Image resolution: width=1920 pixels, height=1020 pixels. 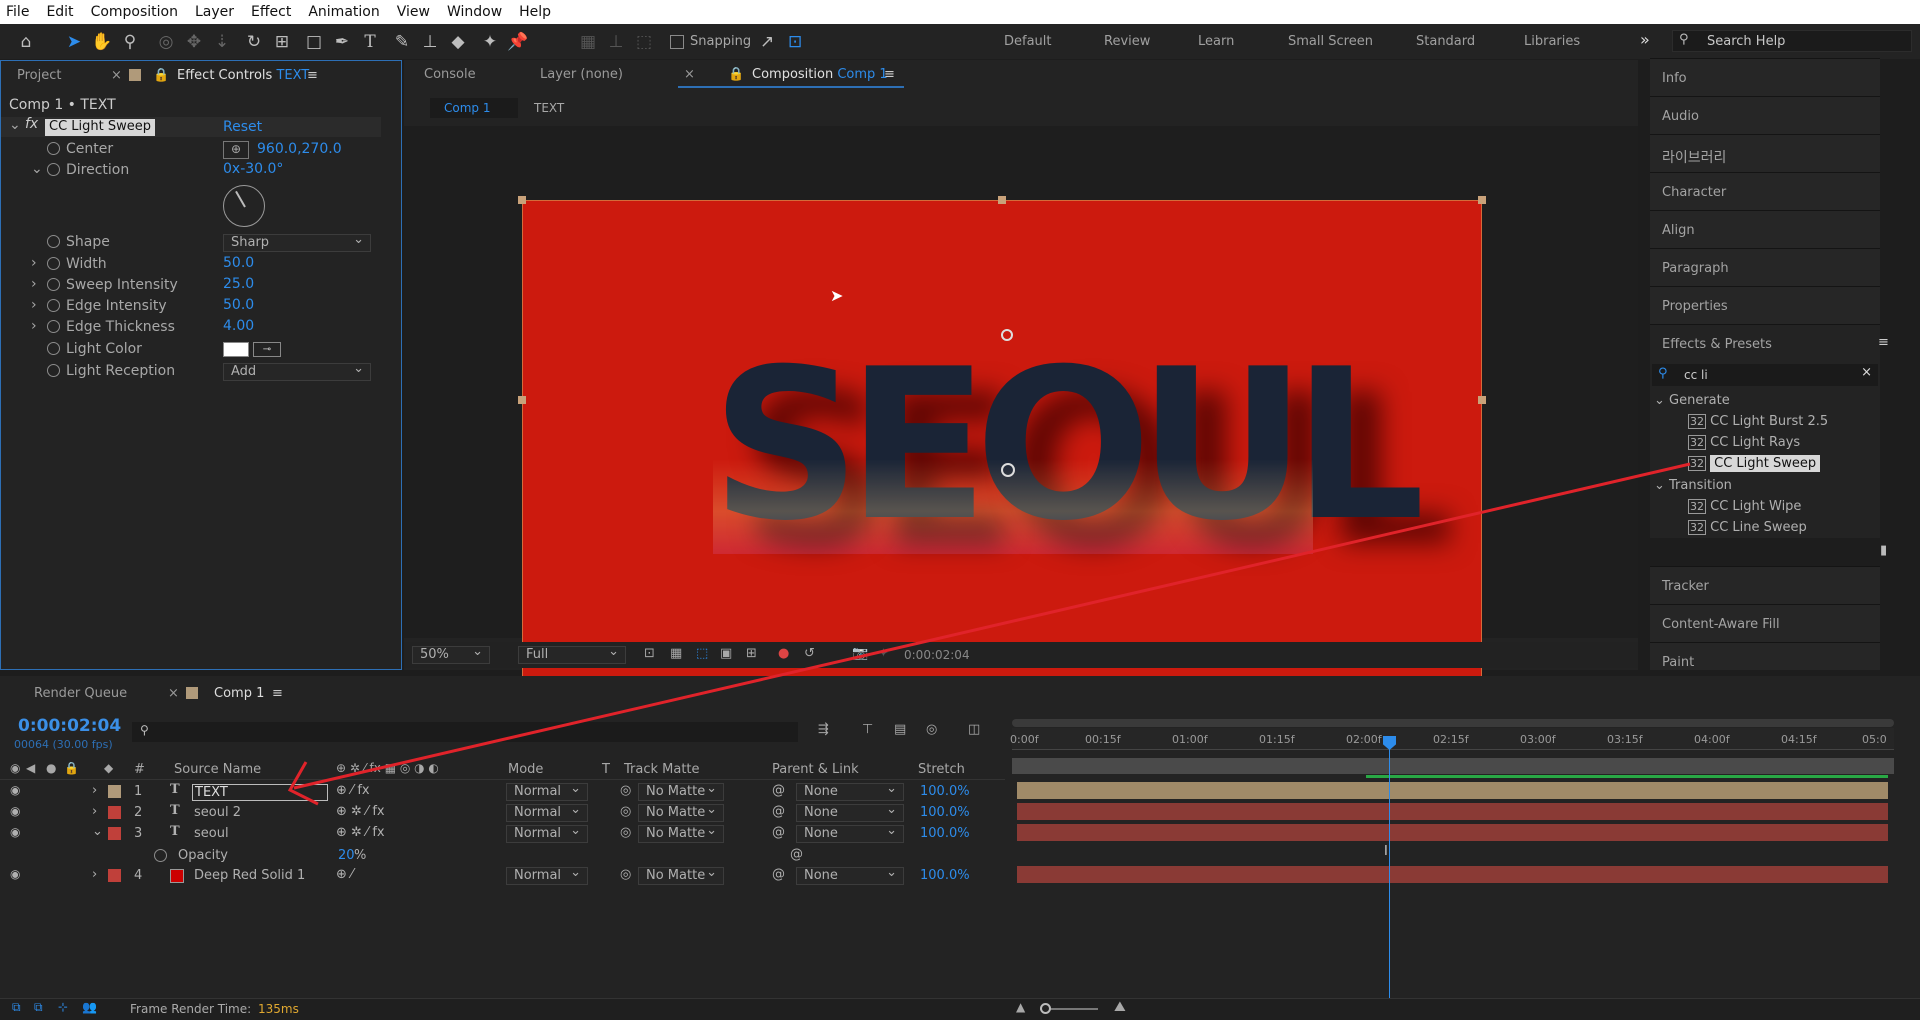 What do you see at coordinates (63, 1007) in the screenshot?
I see `toggle-in-out-icon: ⊹` at bounding box center [63, 1007].